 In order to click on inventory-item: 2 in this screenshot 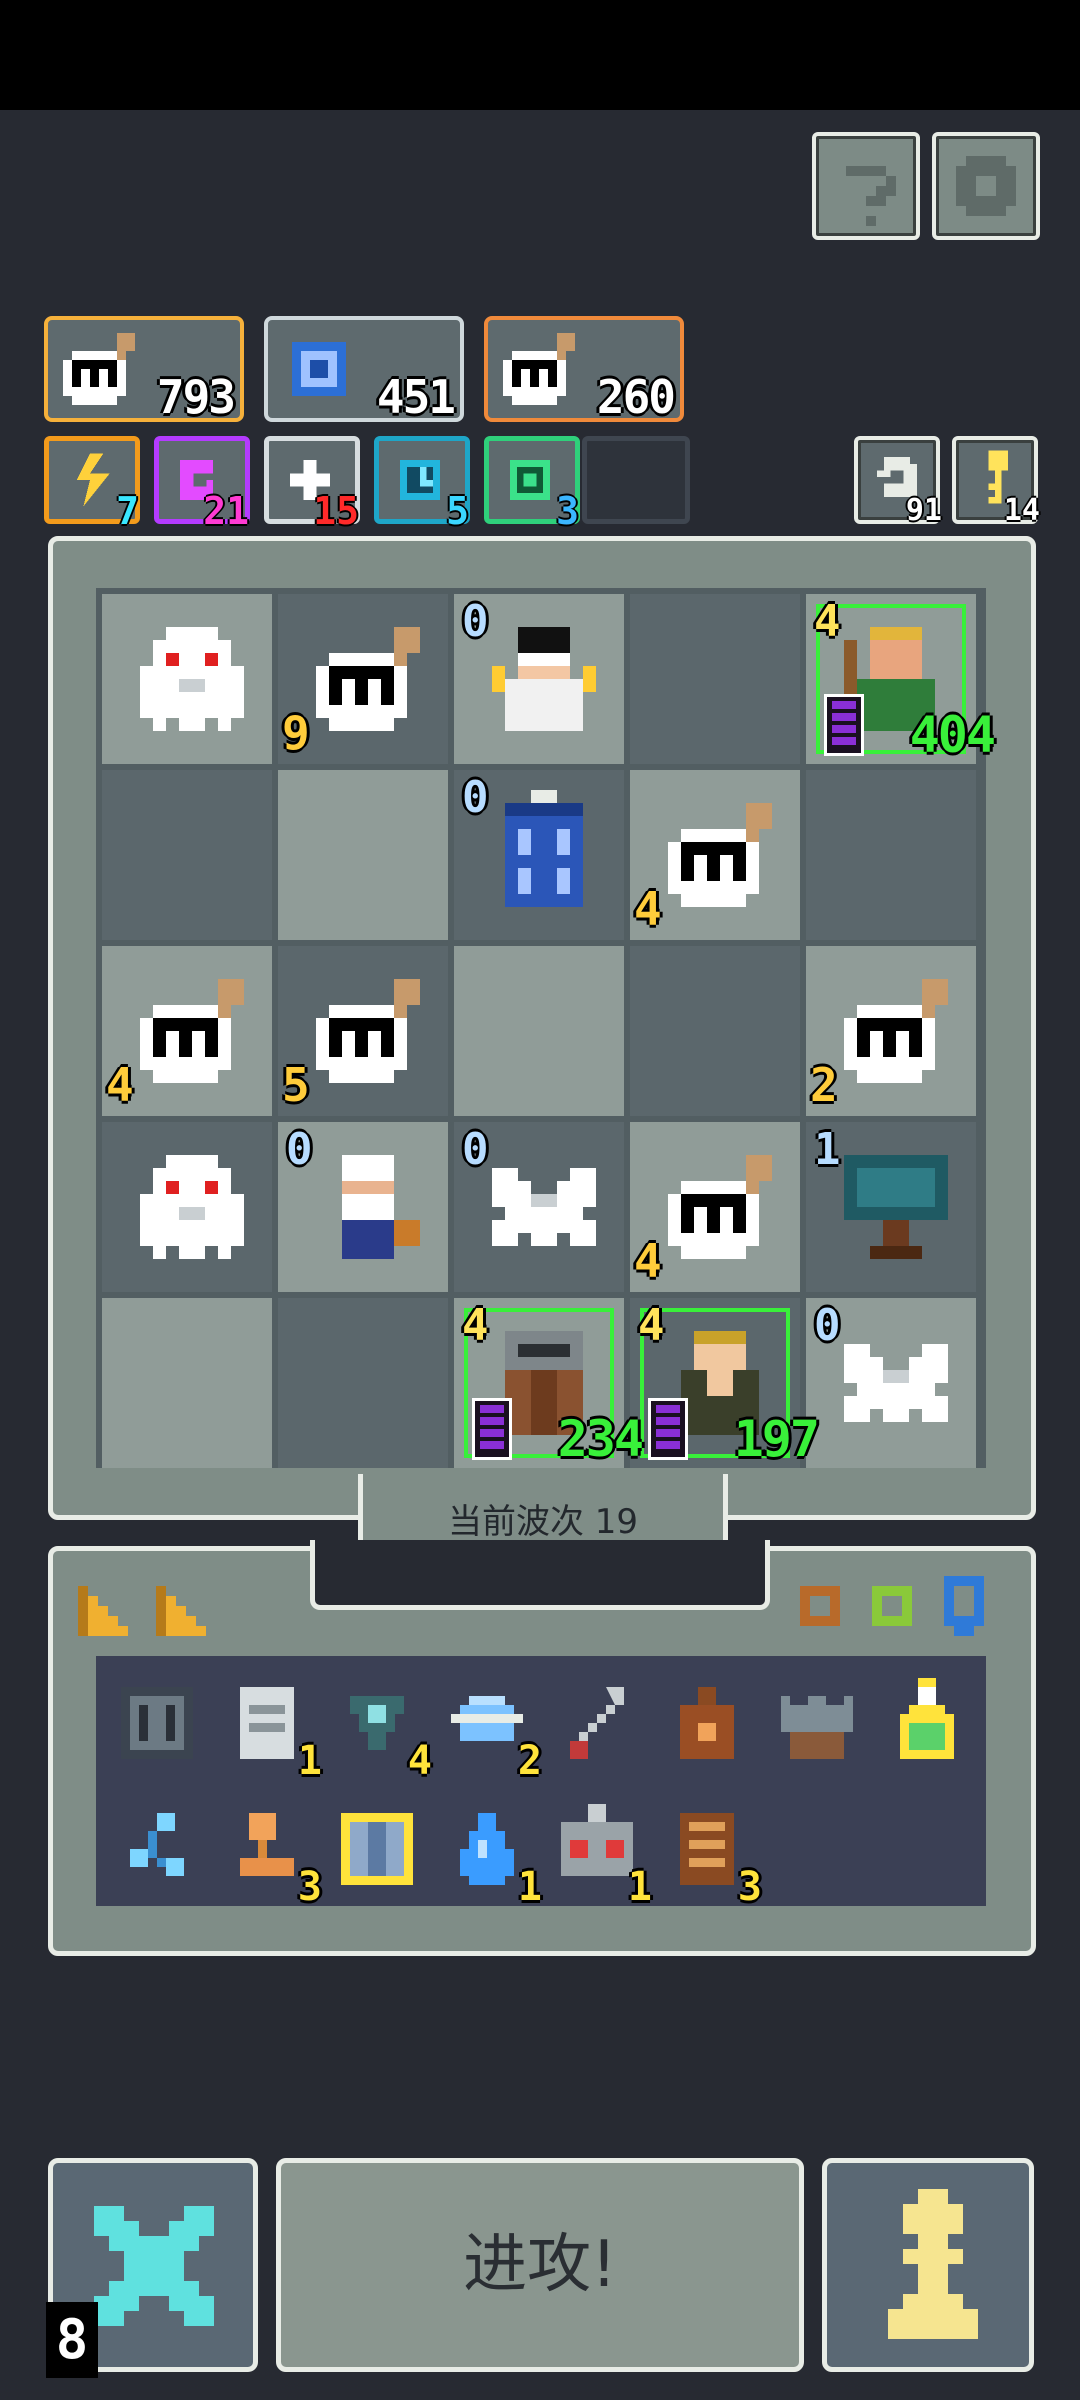, I will do `click(492, 1731)`.